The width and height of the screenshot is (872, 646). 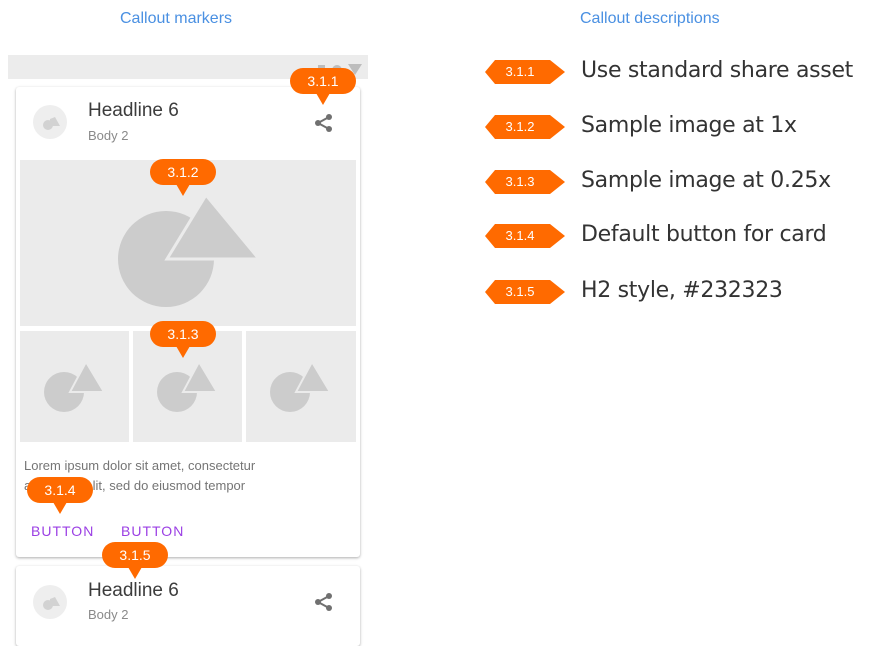 What do you see at coordinates (183, 177) in the screenshot?
I see `callout-marker: 3.1.2` at bounding box center [183, 177].